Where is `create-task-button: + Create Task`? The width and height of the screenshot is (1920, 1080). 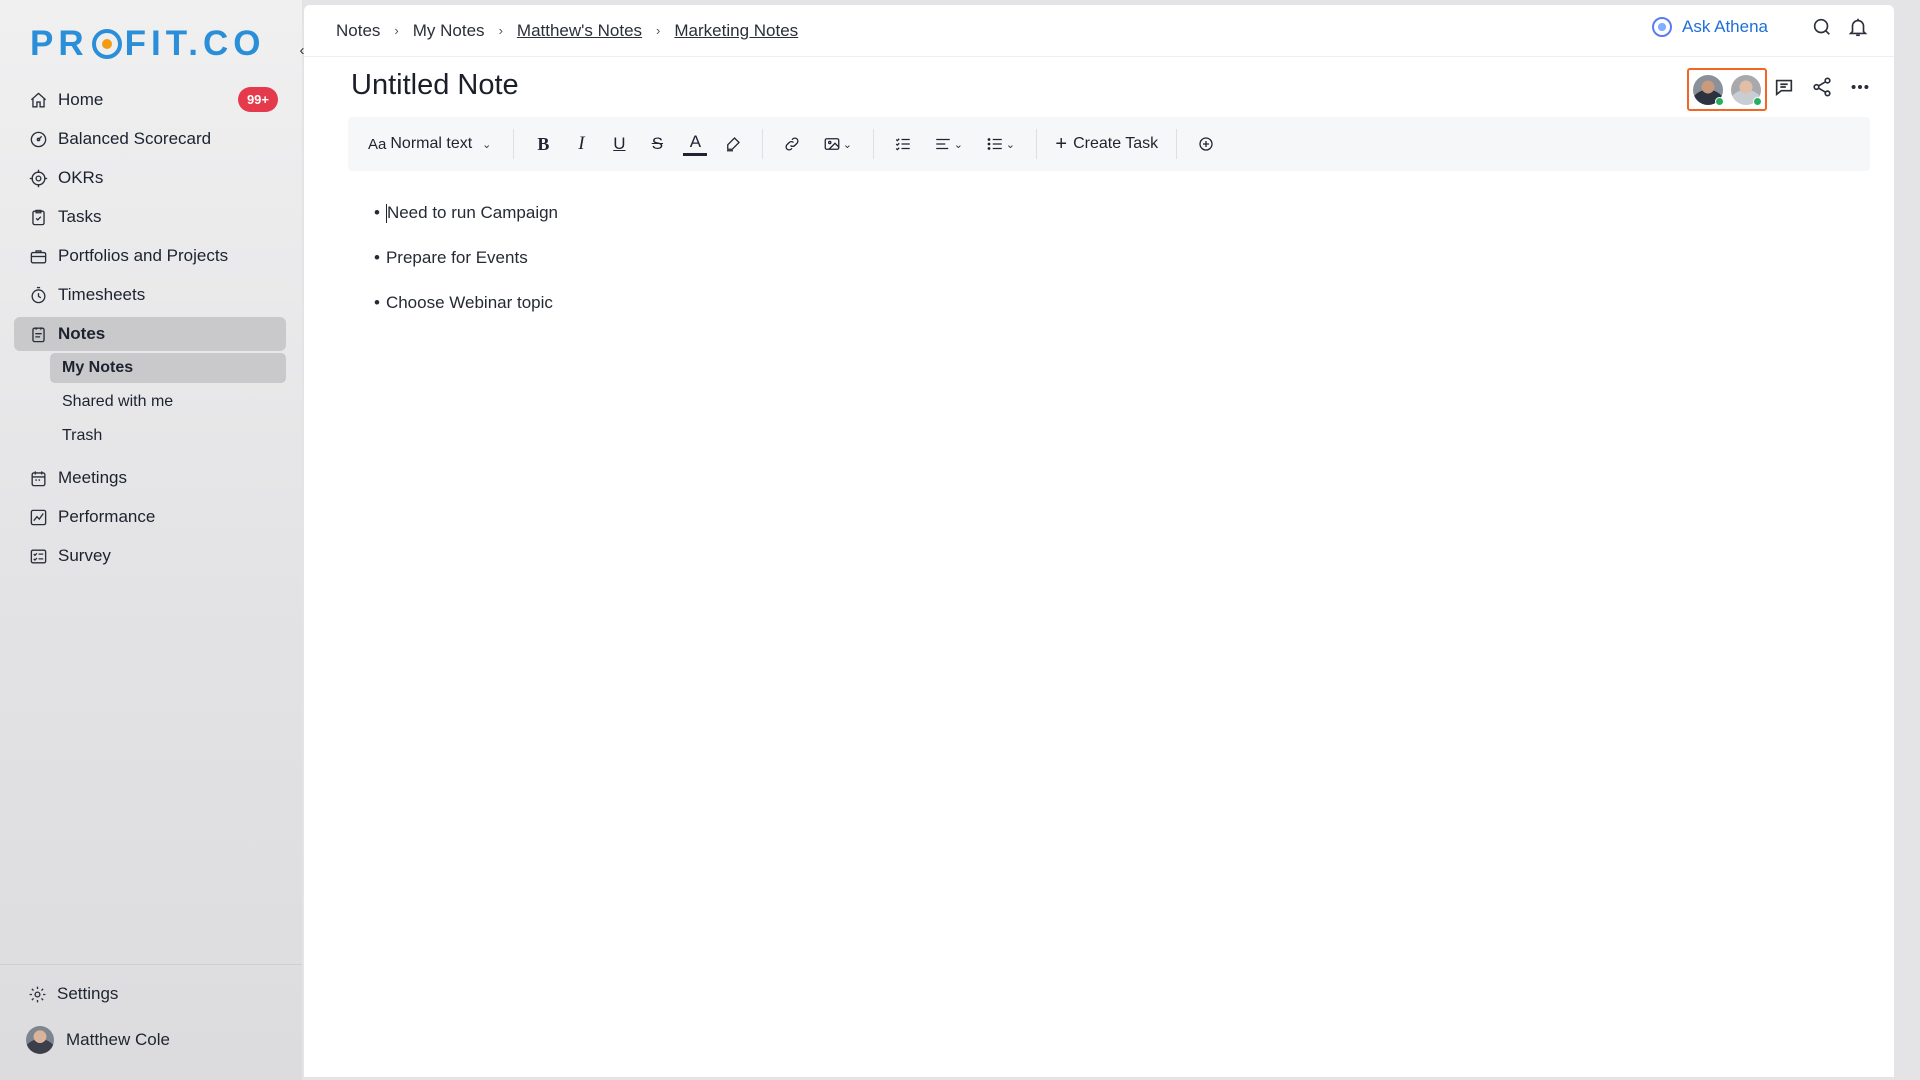
create-task-button: + Create Task is located at coordinates (1106, 144).